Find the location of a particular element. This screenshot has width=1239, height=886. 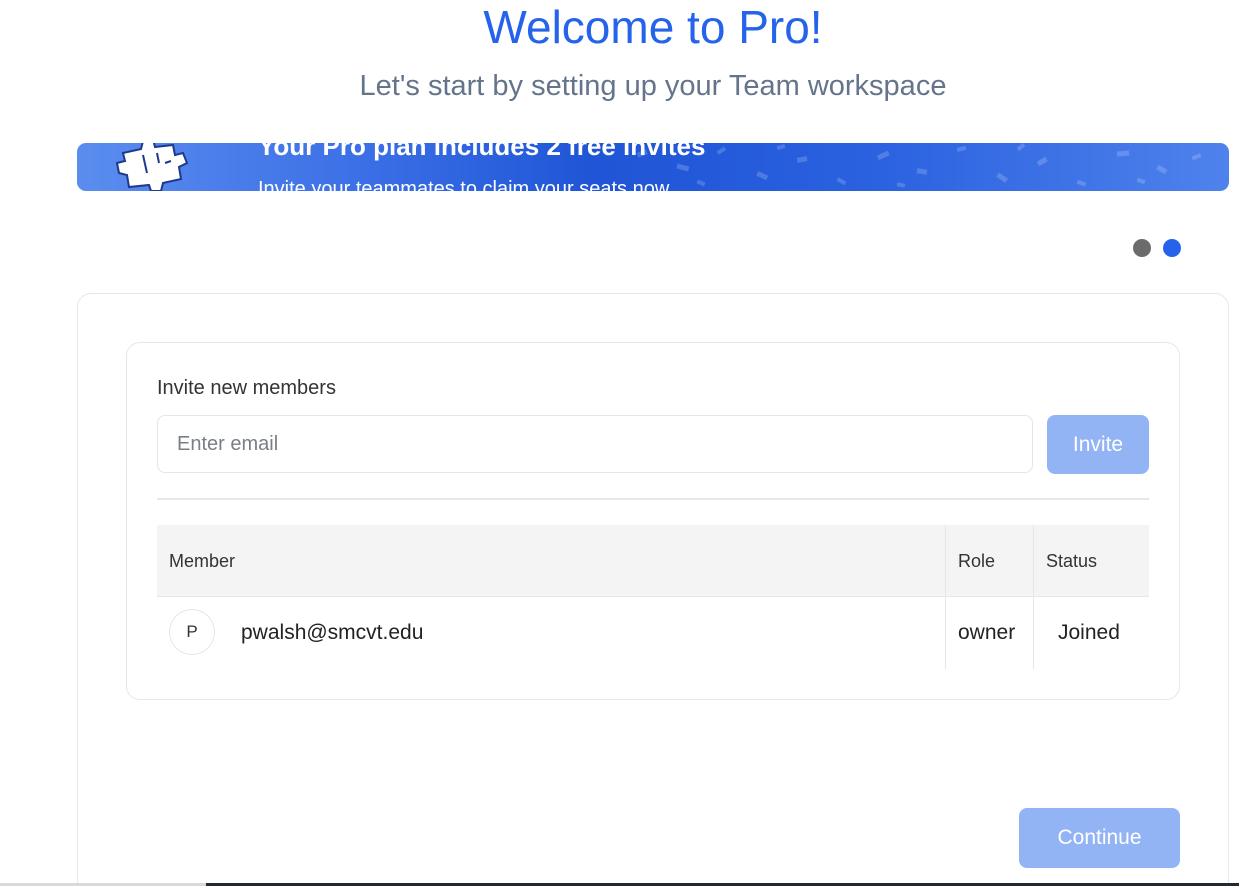

continue-button: Continue is located at coordinates (1099, 838).